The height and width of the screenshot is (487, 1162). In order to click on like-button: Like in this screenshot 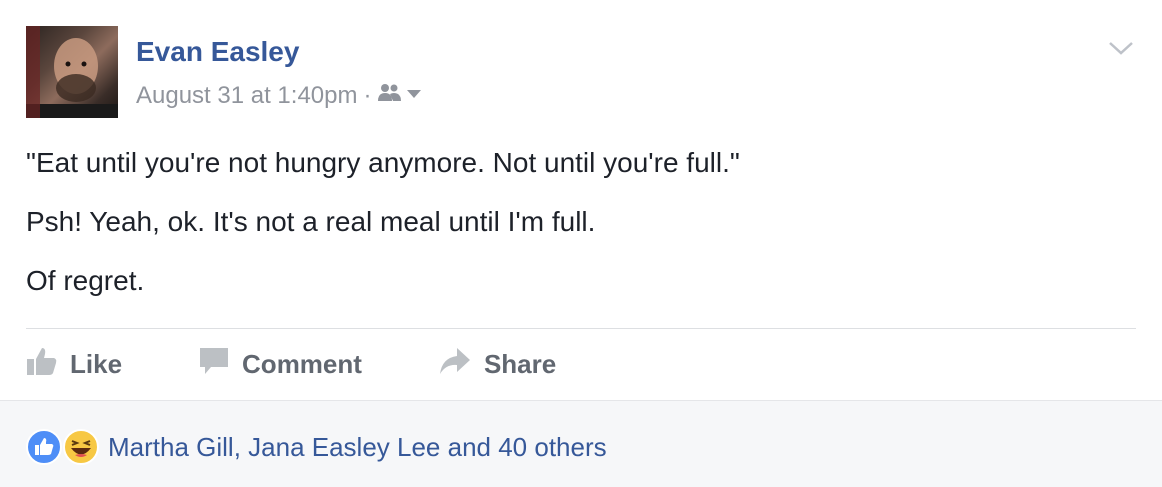, I will do `click(74, 364)`.